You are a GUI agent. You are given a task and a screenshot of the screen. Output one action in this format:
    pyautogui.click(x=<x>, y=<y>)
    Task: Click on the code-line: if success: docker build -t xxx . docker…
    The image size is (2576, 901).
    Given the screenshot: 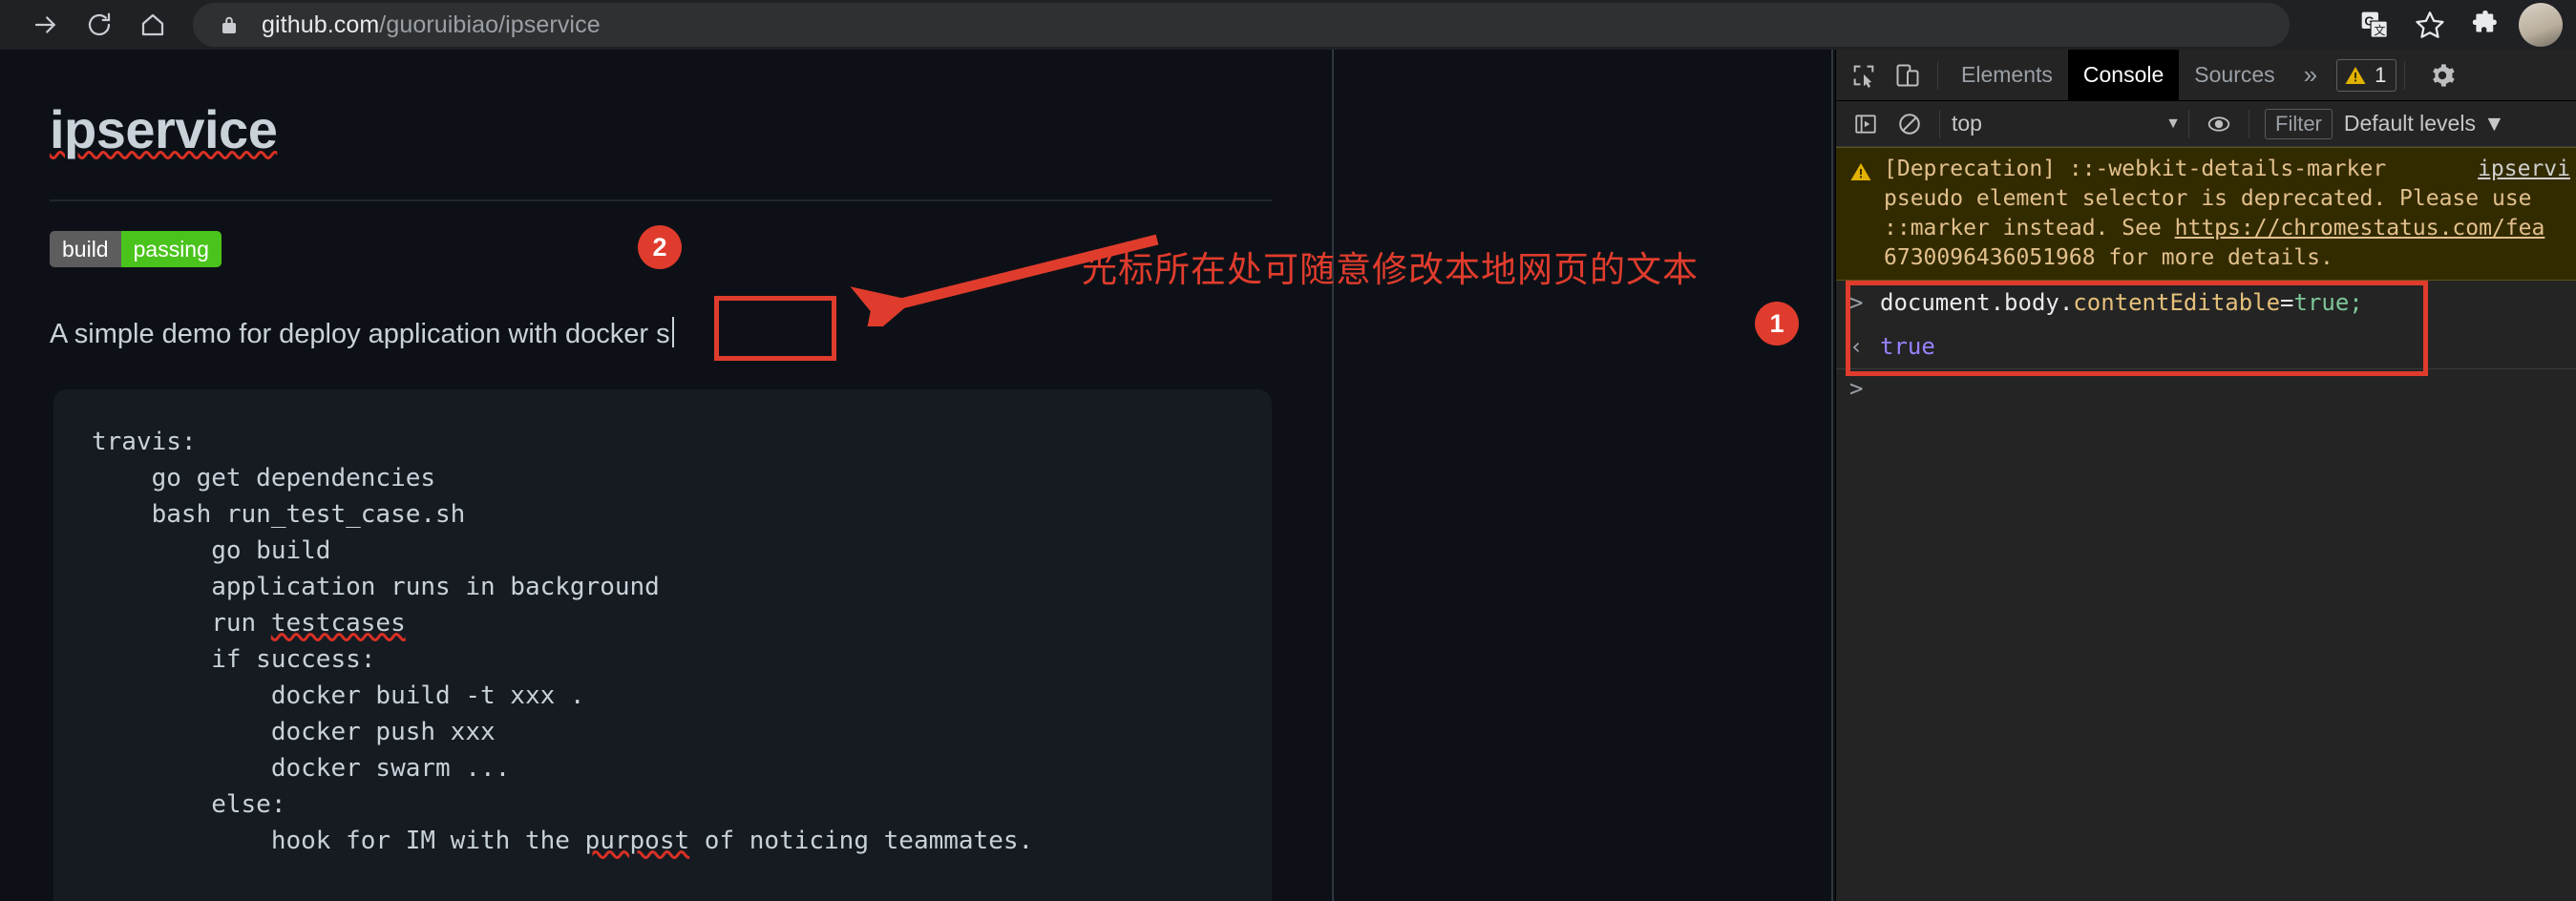 What is the action you would take?
    pyautogui.click(x=398, y=750)
    